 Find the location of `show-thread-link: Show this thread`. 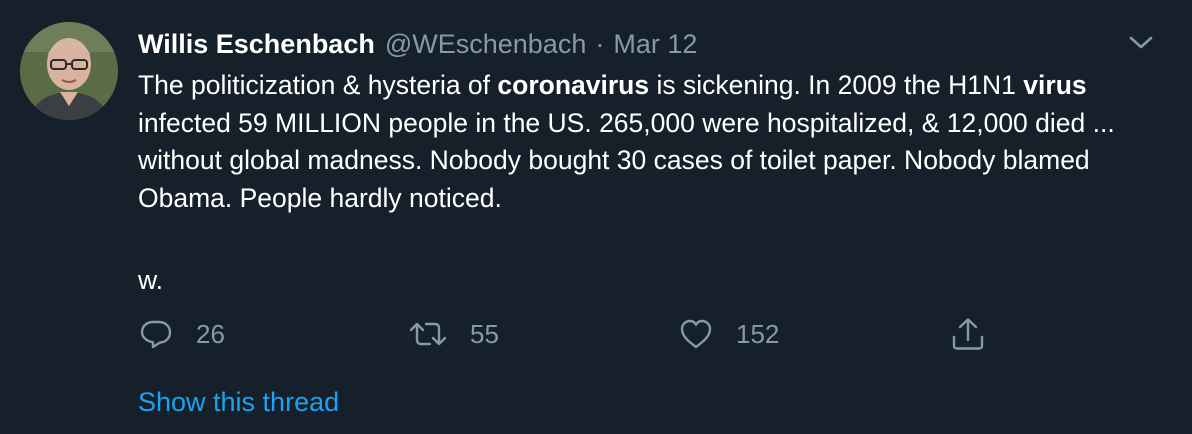

show-thread-link: Show this thread is located at coordinates (238, 402).